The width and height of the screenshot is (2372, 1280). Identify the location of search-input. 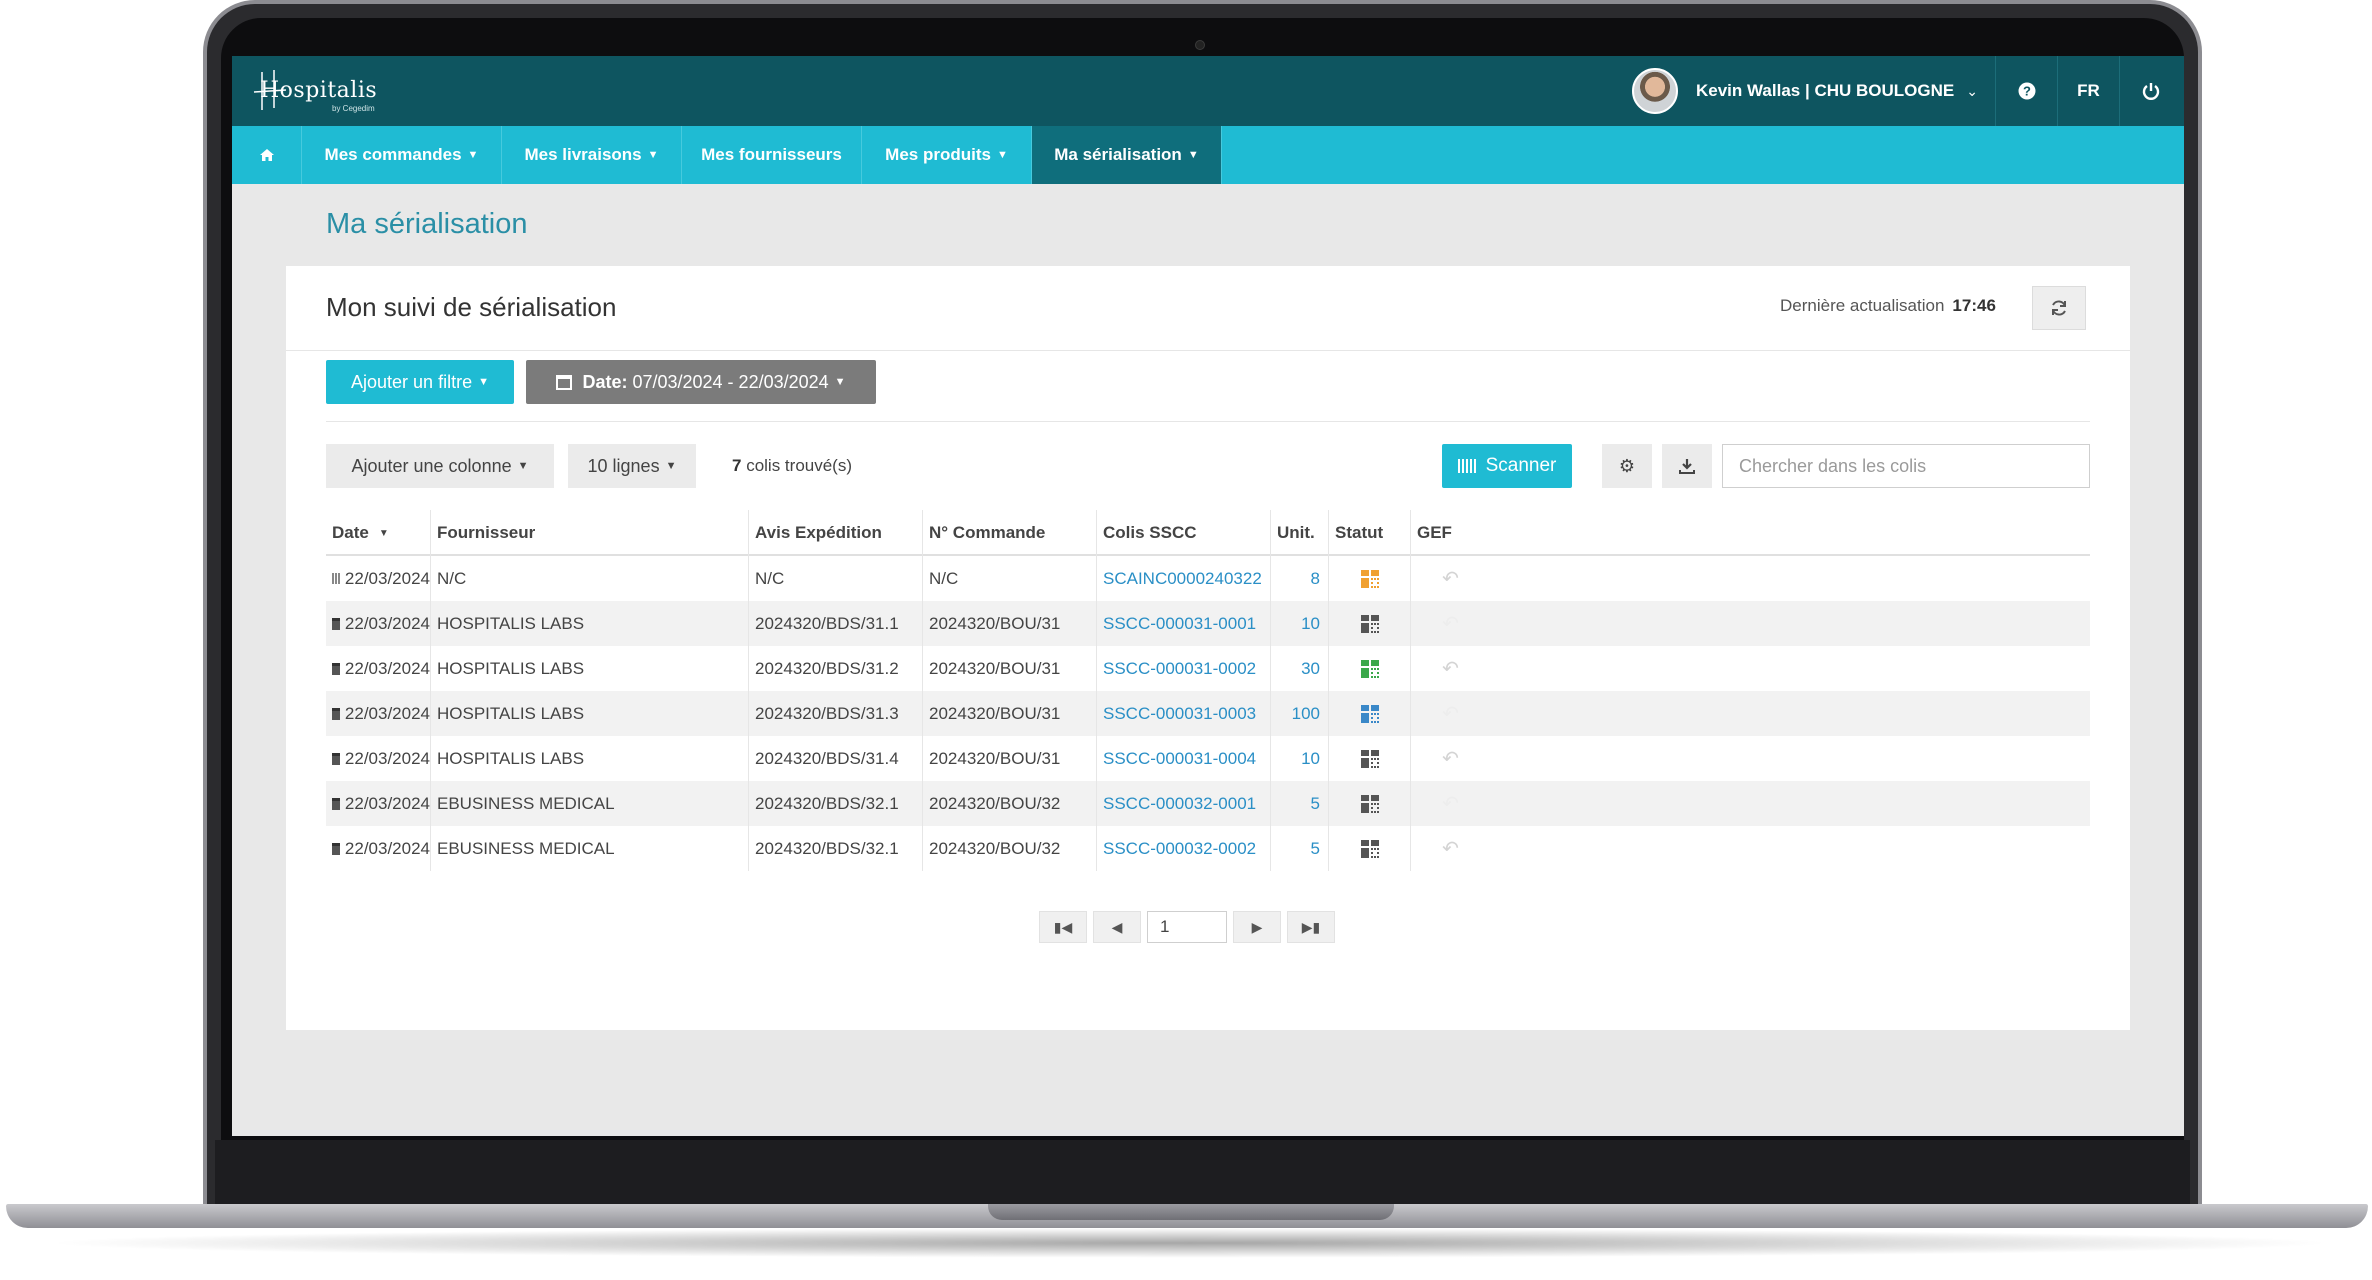
(1906, 466).